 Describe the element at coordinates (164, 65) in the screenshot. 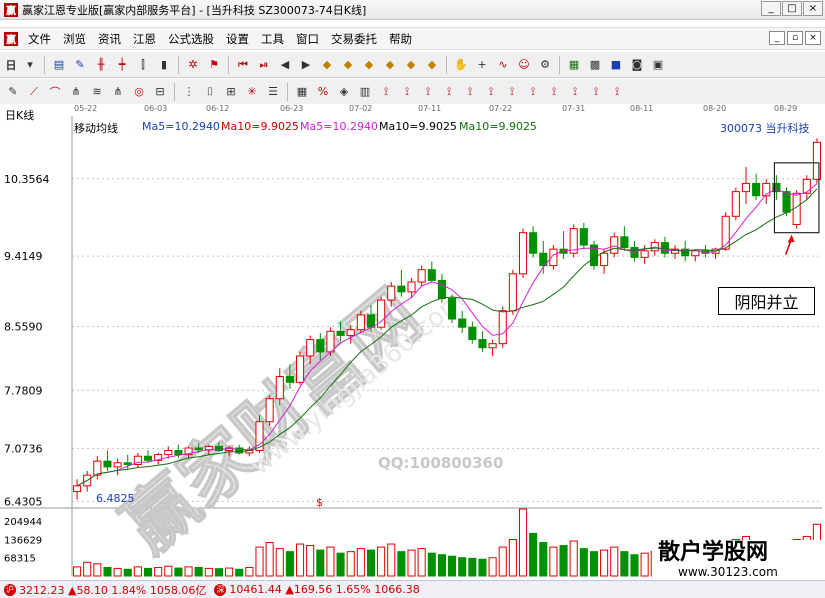

I see `cursor-icon: ▮` at that location.